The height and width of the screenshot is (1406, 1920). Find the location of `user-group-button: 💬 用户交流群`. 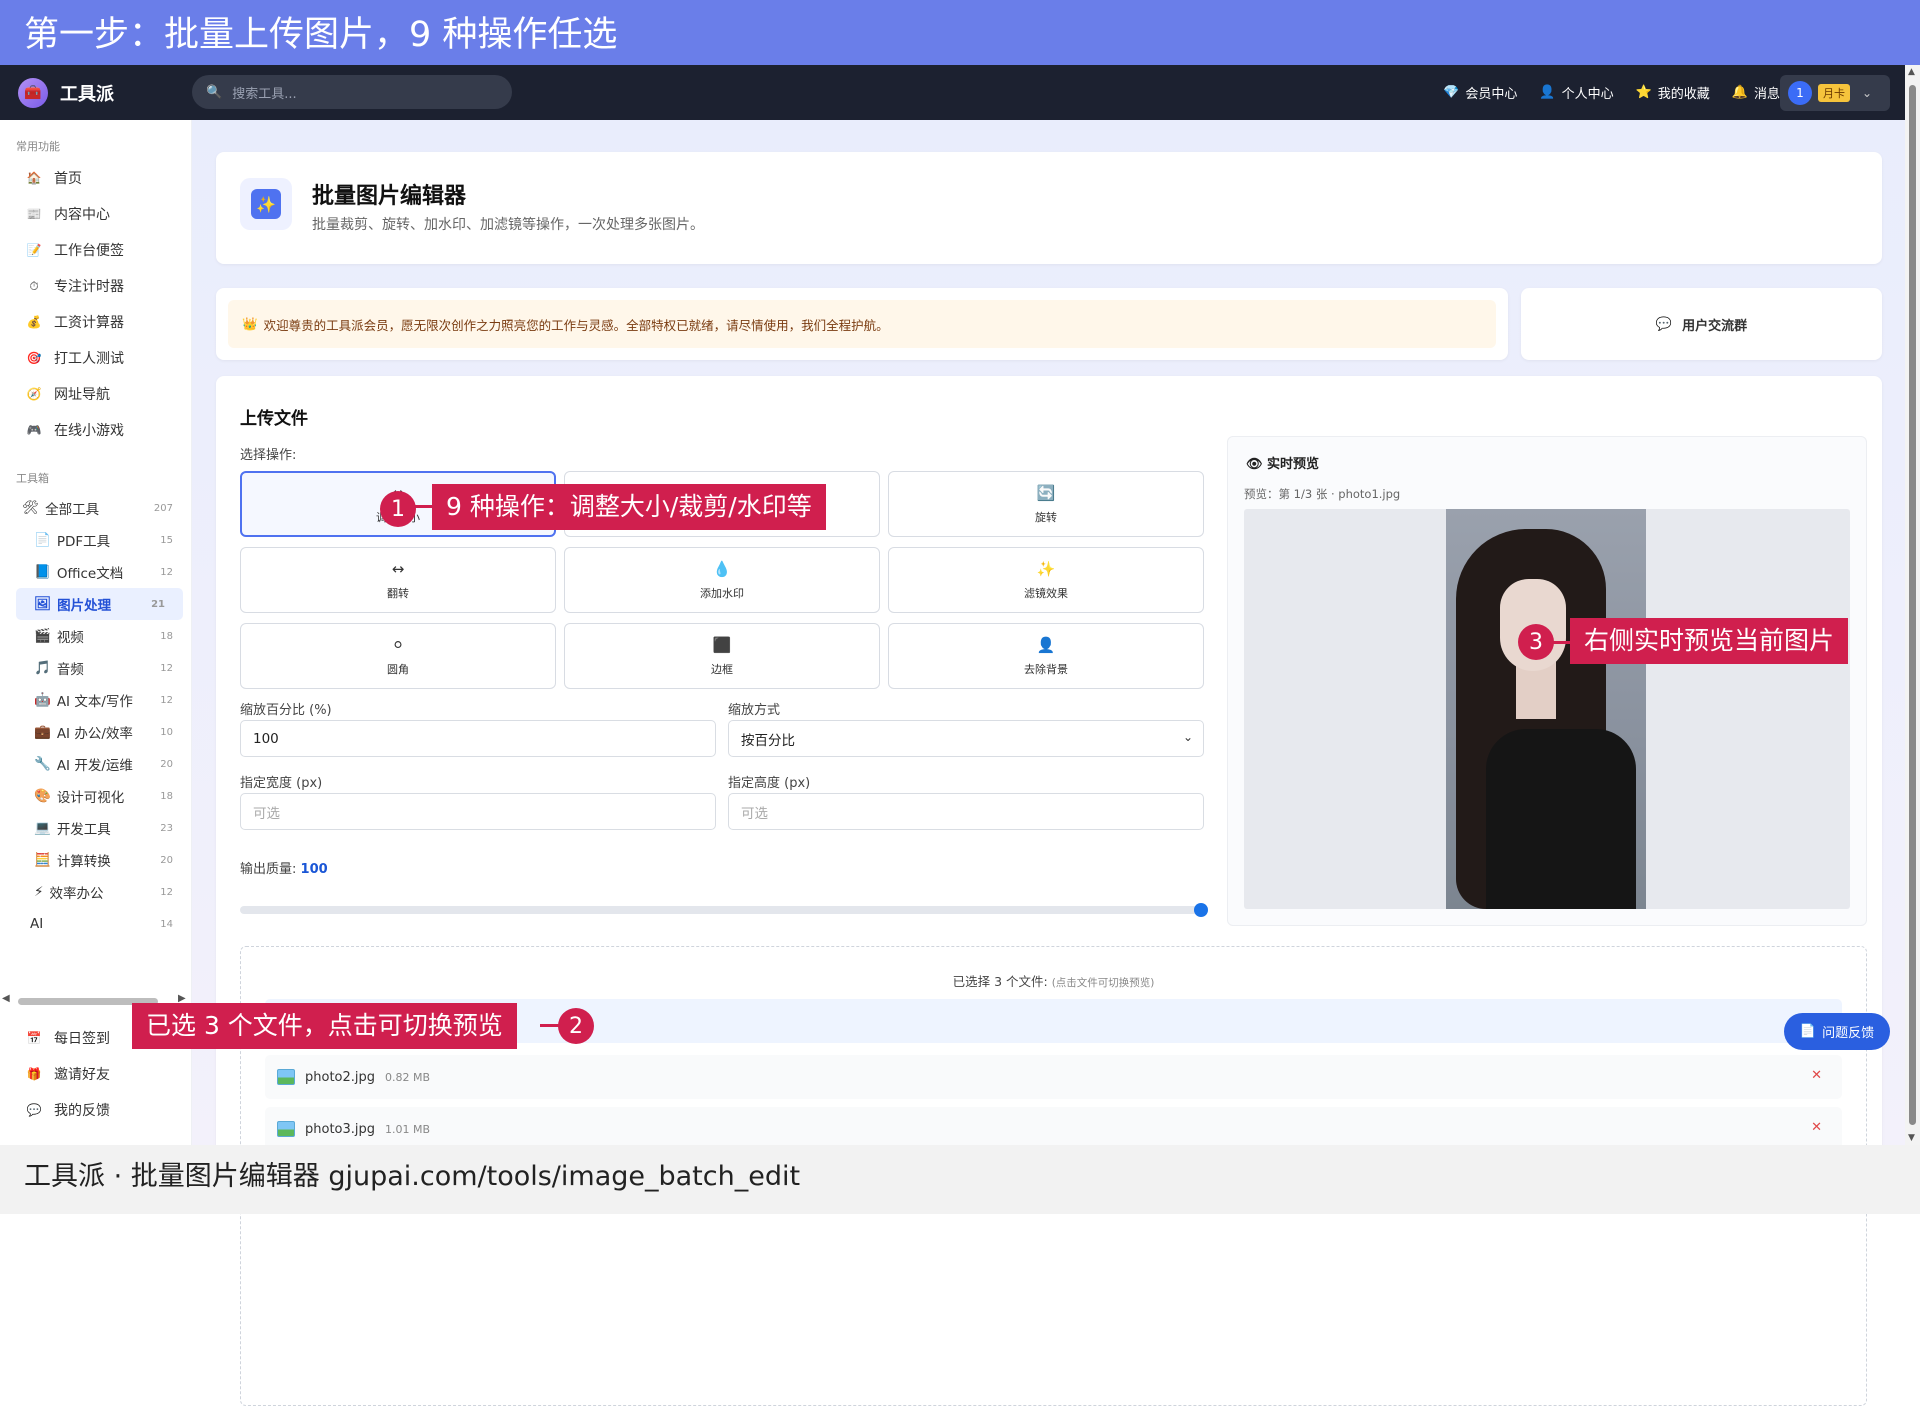

user-group-button: 💬 用户交流群 is located at coordinates (1701, 324).